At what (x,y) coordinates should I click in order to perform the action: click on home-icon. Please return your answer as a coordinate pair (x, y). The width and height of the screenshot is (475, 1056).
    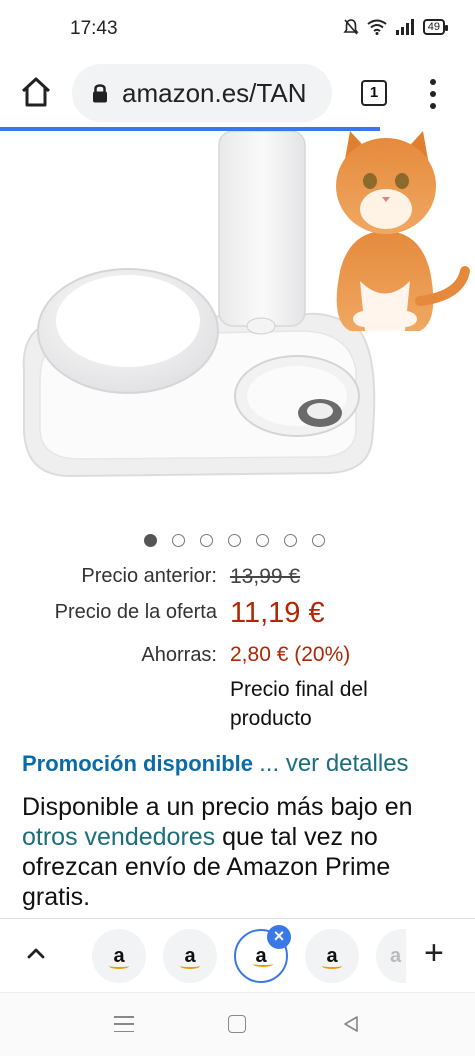
    Looking at the image, I should click on (36, 92).